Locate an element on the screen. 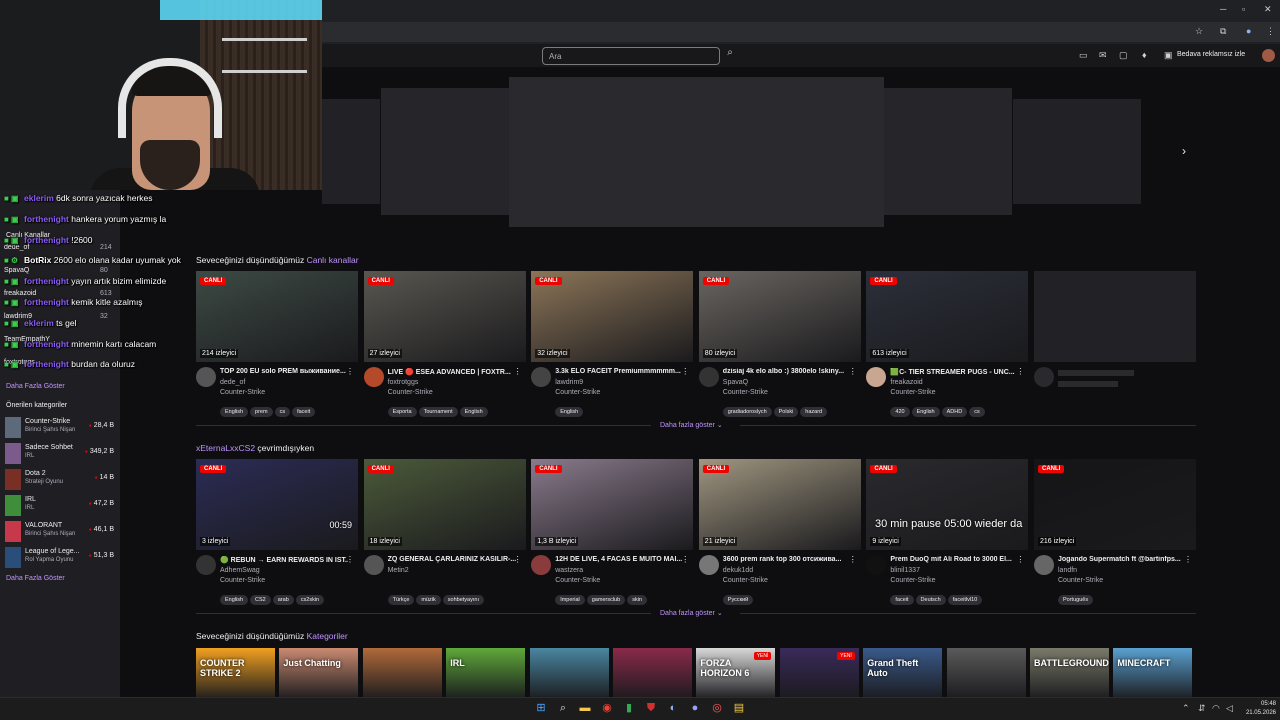  stream-tag: Русский is located at coordinates (738, 600).